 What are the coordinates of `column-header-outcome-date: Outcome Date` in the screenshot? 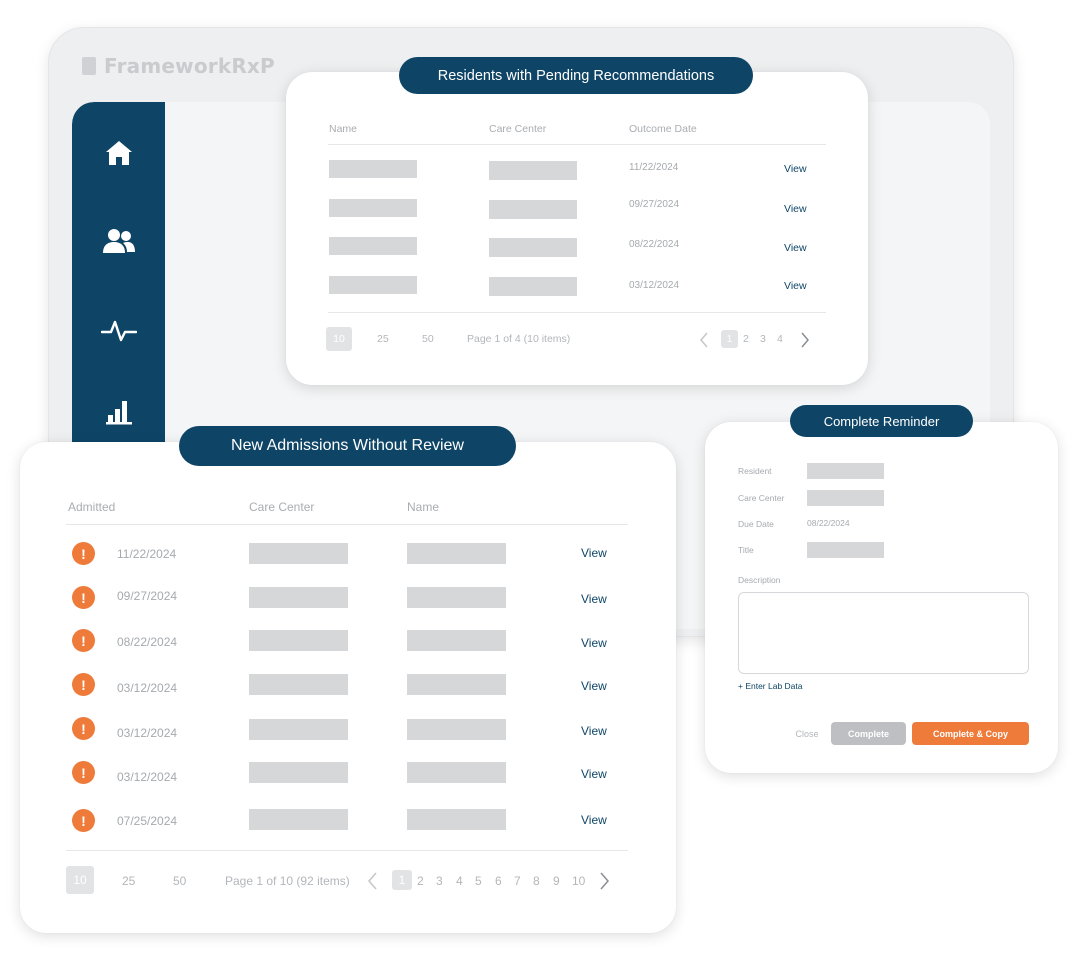 It's located at (663, 129).